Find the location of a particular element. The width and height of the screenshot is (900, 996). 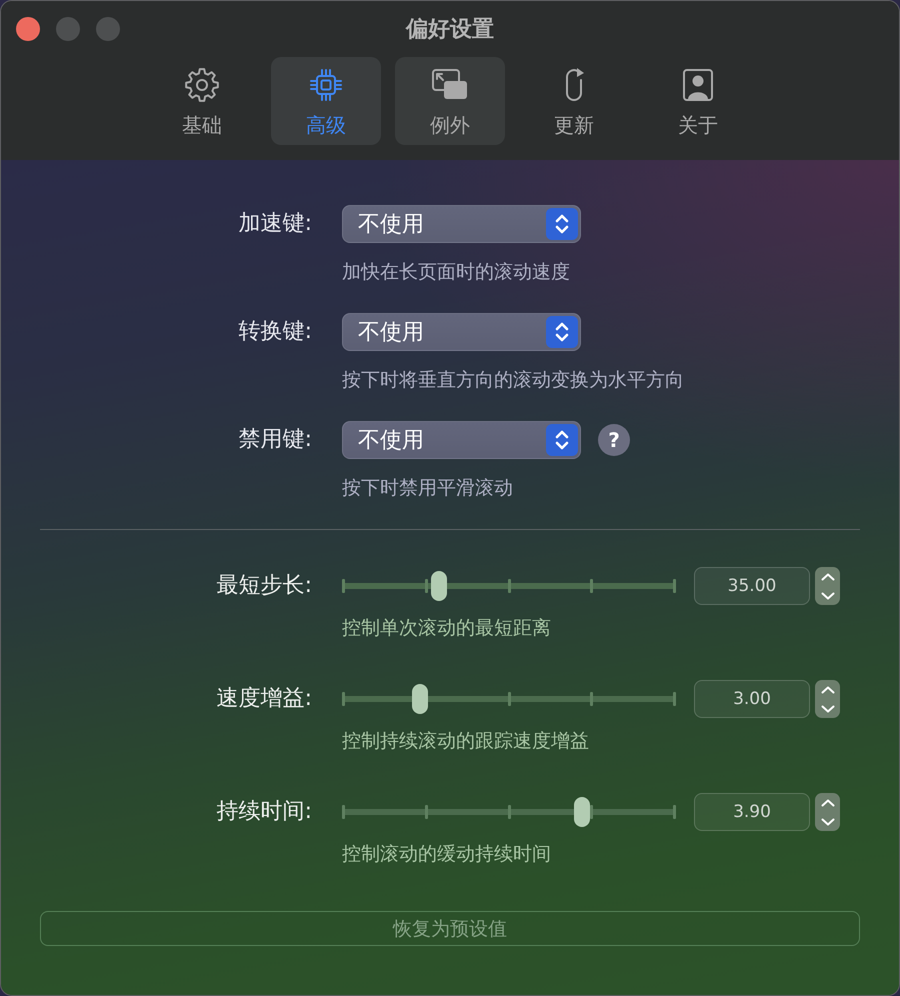

description: 控制滚动的缓动持续时间 is located at coordinates (447, 854).